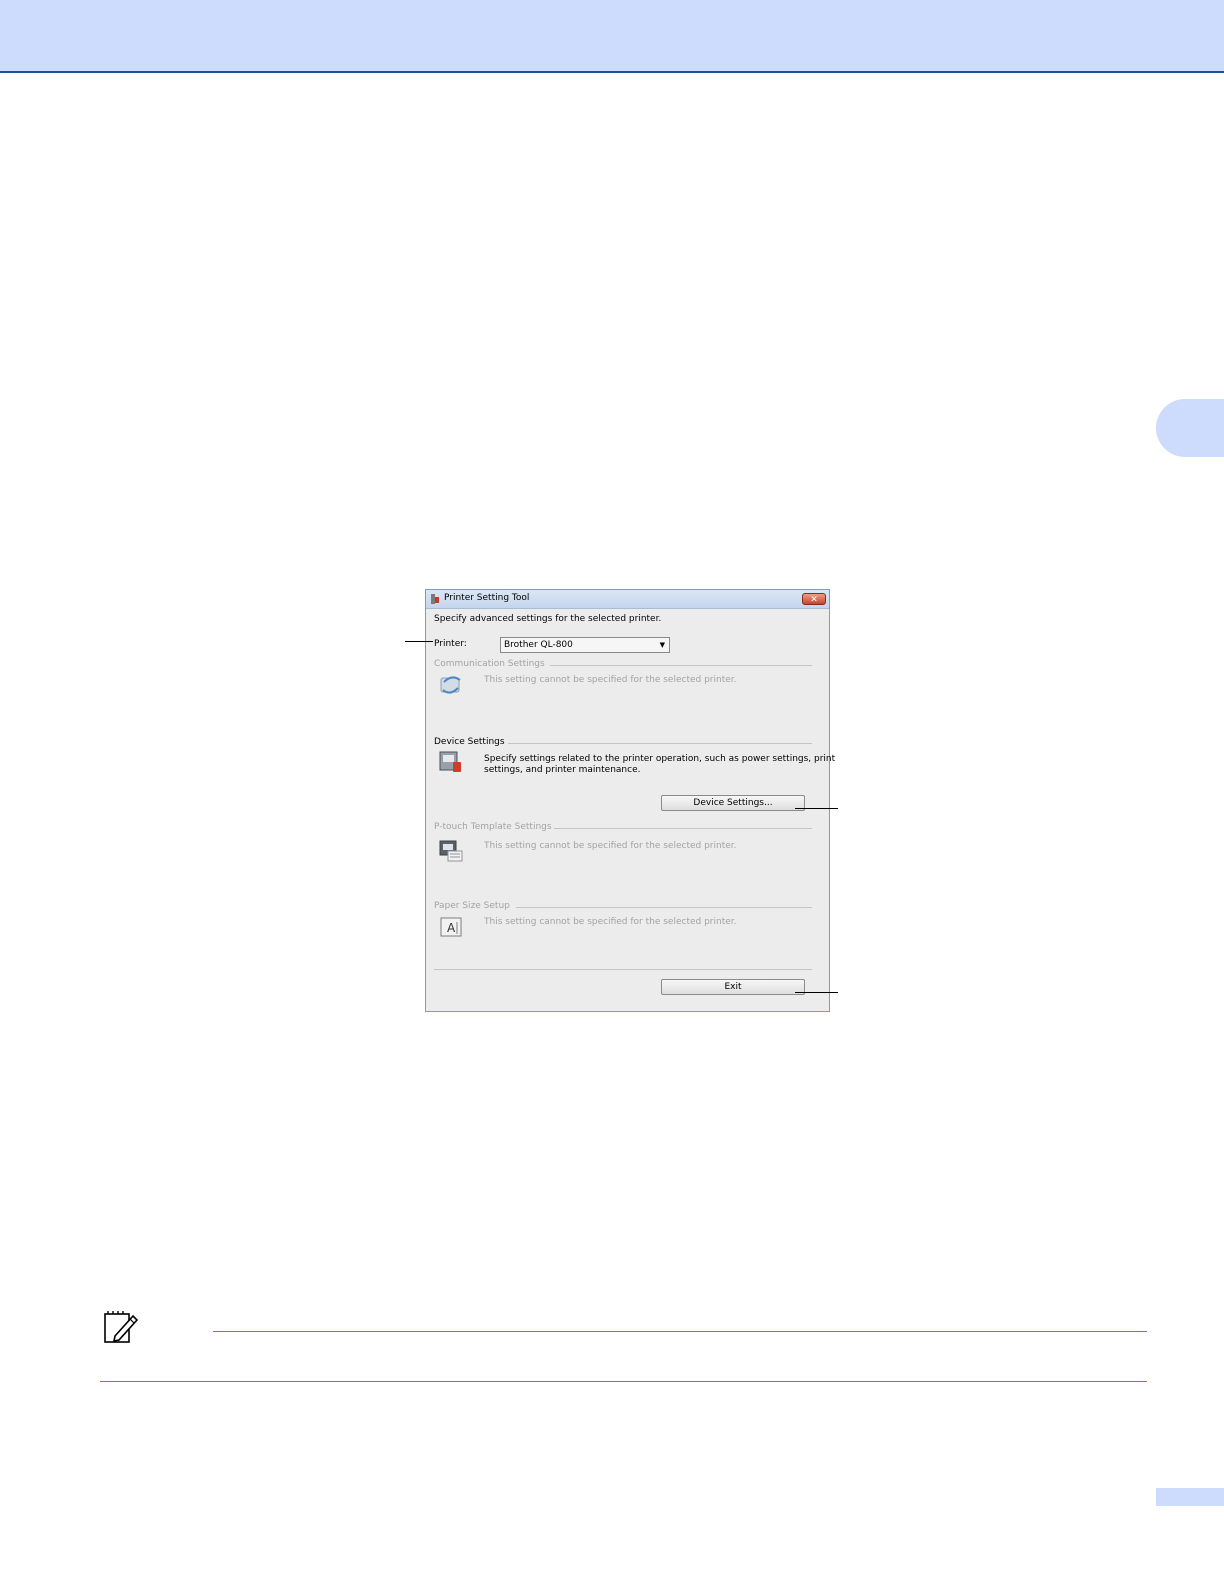 Image resolution: width=1224 pixels, height=1580 pixels. Describe the element at coordinates (1190, 1497) in the screenshot. I see `page-number-tab` at that location.